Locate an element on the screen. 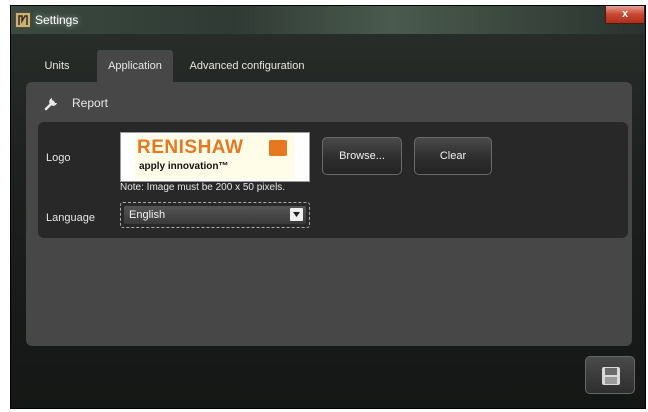 The width and height of the screenshot is (648, 412). section-title: Report is located at coordinates (90, 103).